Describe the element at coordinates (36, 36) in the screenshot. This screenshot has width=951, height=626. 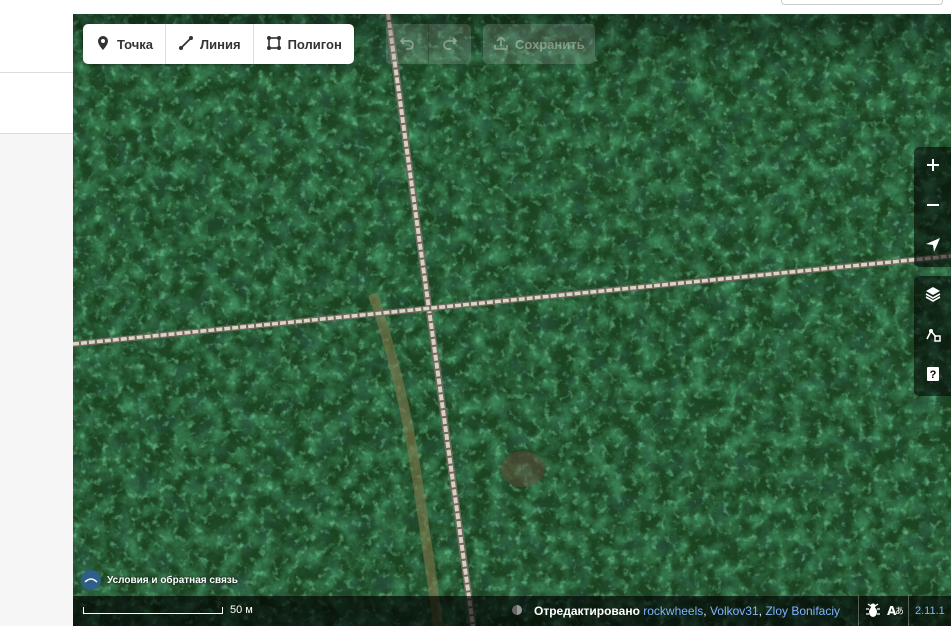
I see `sidebar-header` at that location.